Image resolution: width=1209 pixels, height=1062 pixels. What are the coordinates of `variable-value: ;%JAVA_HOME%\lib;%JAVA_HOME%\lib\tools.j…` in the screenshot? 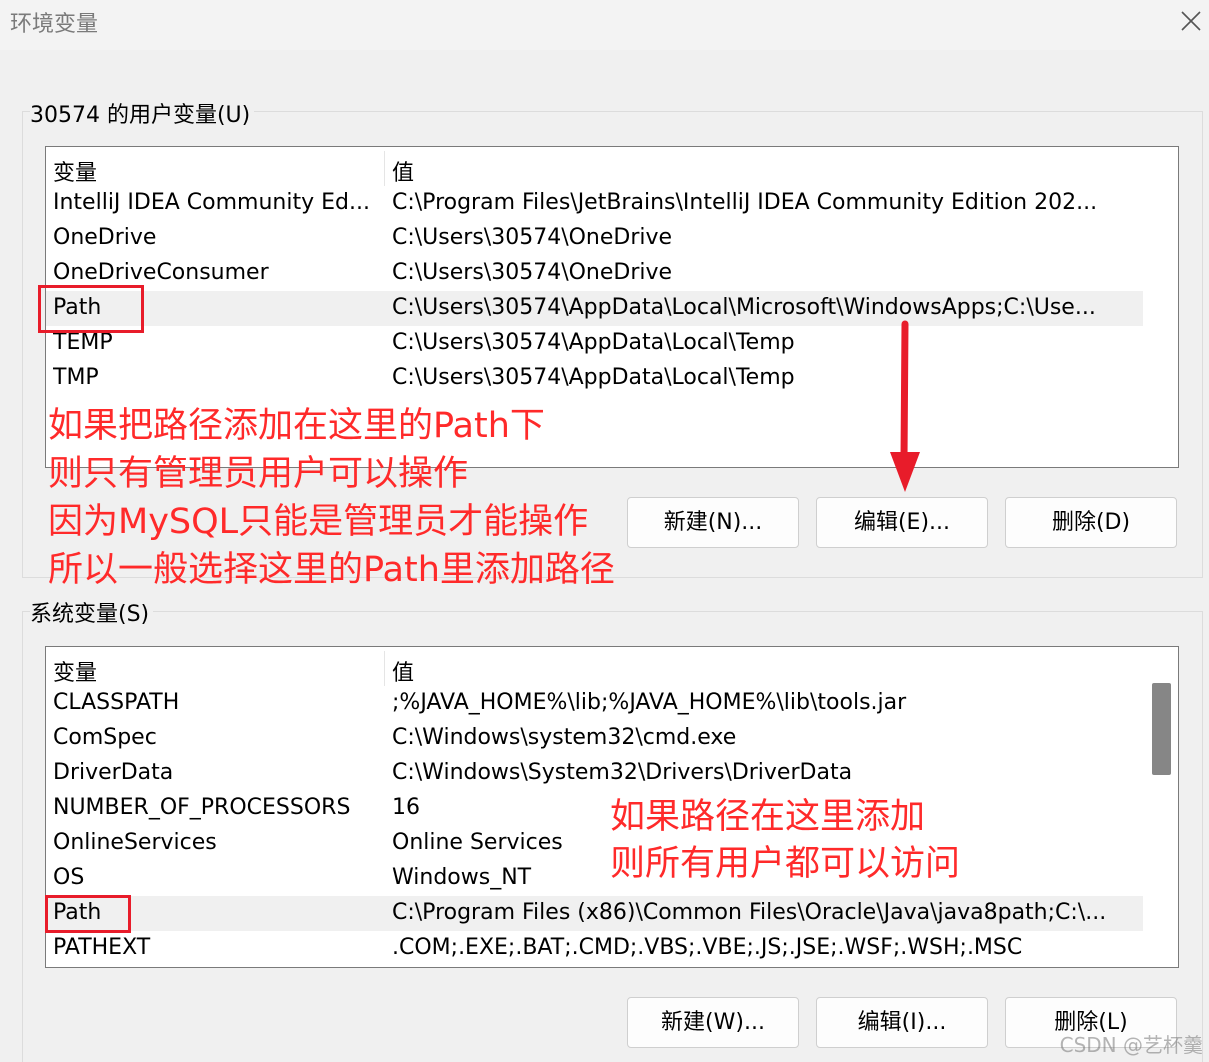 It's located at (649, 702).